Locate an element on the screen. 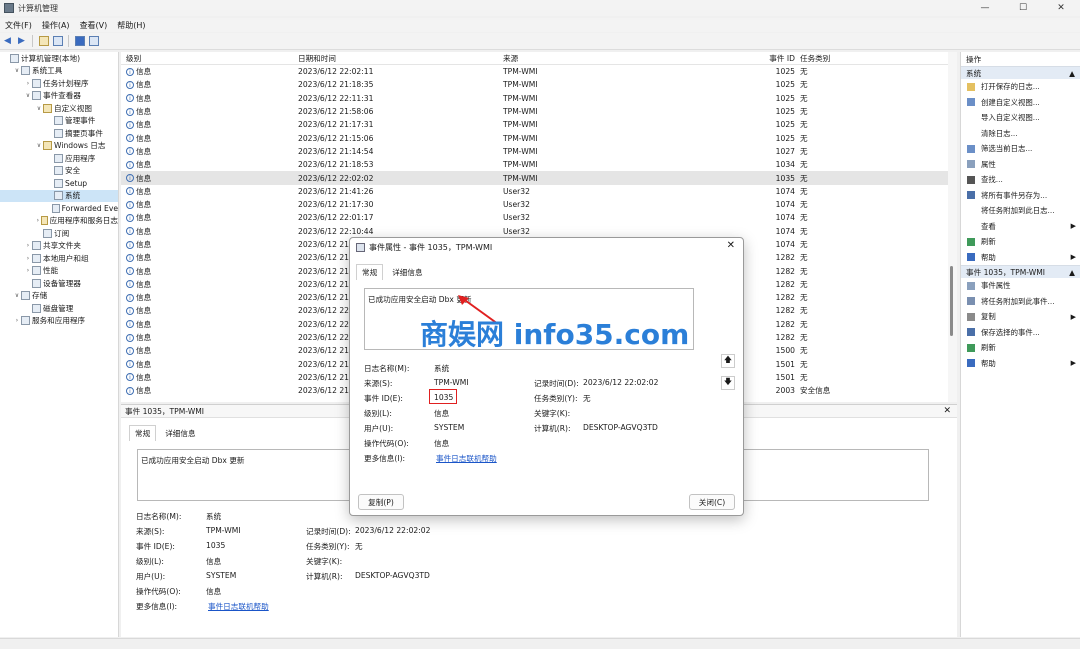 The height and width of the screenshot is (649, 1080). table-row: i 信息 2023/6/12 21:41:26 User32 1074 无 is located at coordinates (539, 191).